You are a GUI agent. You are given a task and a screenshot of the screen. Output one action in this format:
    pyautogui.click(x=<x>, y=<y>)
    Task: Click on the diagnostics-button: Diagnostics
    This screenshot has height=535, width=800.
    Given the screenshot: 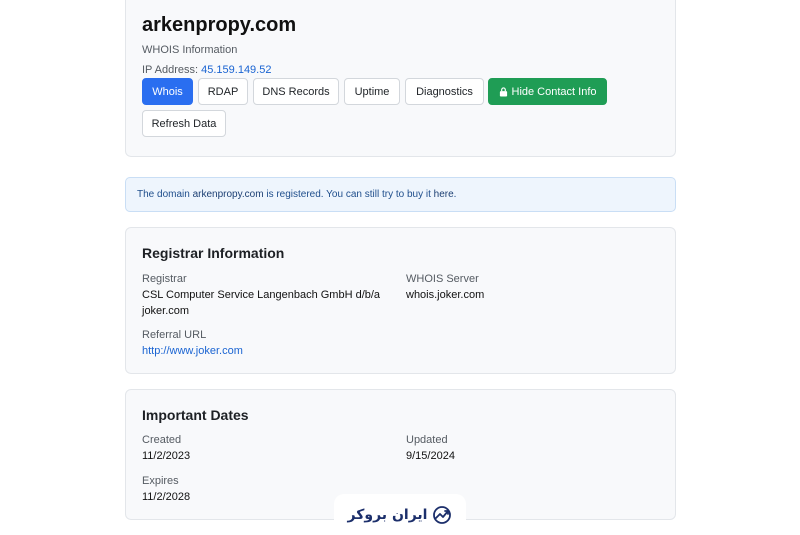 What is the action you would take?
    pyautogui.click(x=444, y=91)
    